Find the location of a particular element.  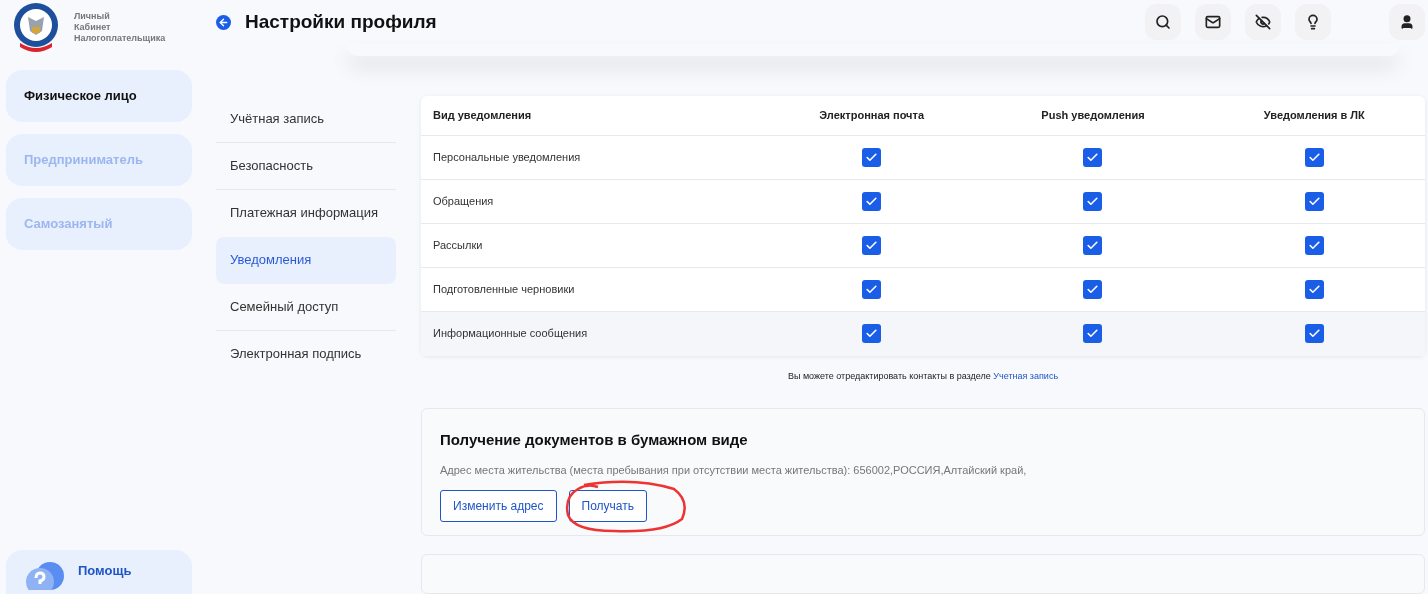

user-icon is located at coordinates (1407, 22).